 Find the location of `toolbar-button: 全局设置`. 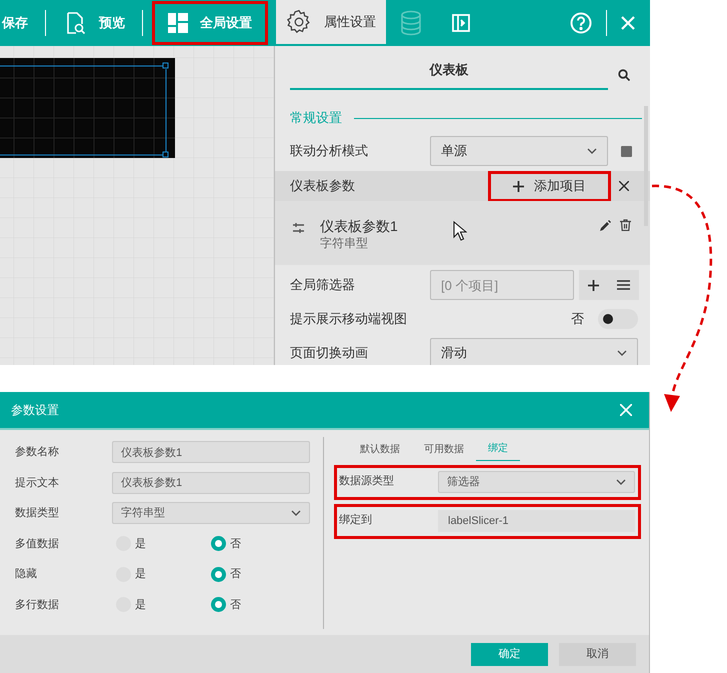

toolbar-button: 全局设置 is located at coordinates (210, 23).